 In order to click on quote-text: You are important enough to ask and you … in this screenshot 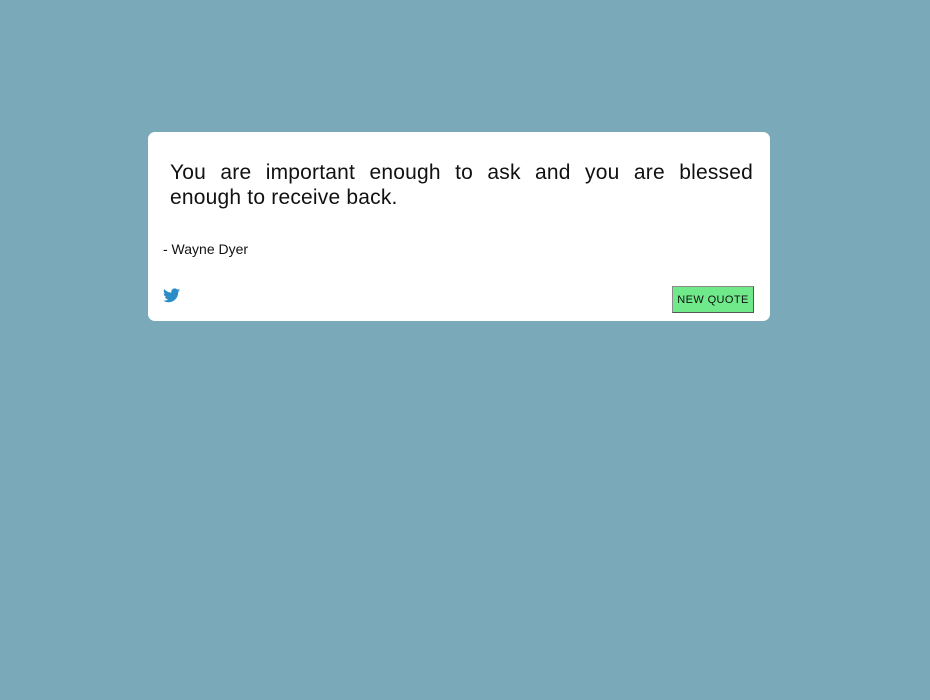, I will do `click(461, 185)`.